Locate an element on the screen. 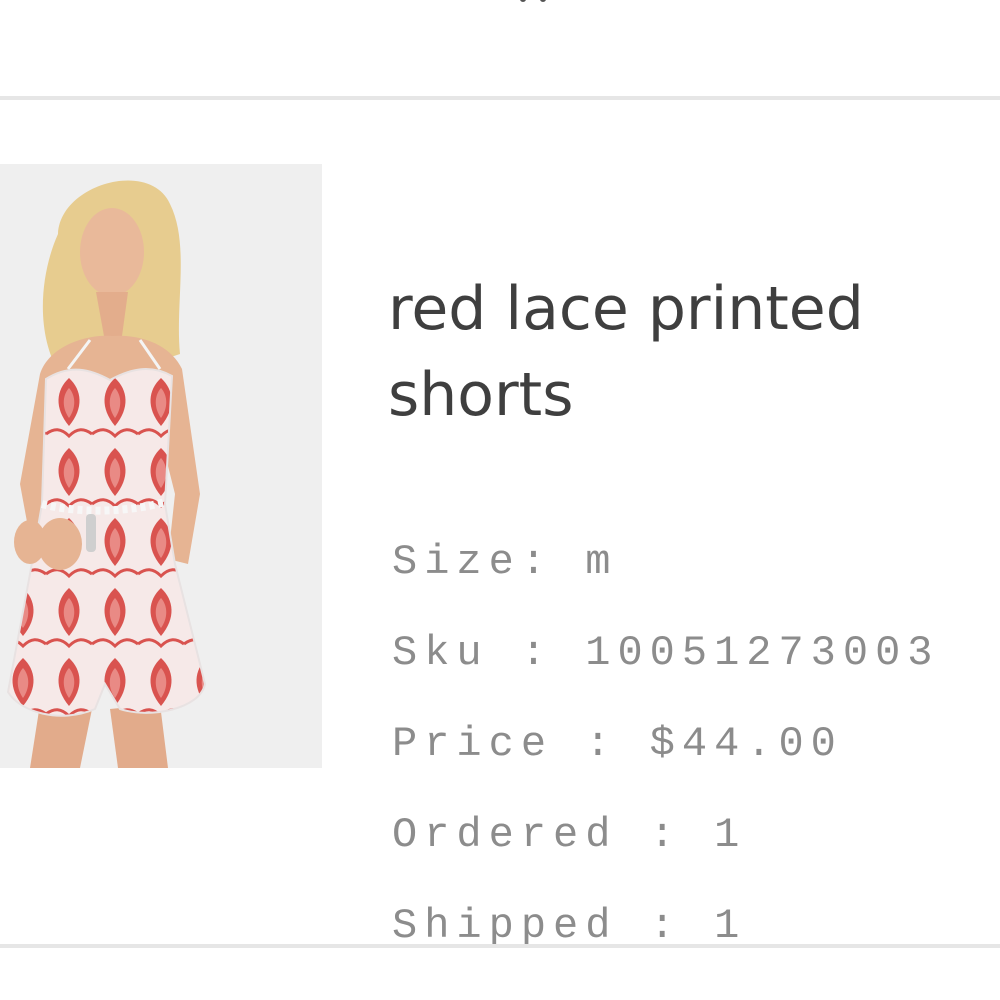 Image resolution: width=1000 pixels, height=1000 pixels. detail-size: Size: m is located at coordinates (666, 579).